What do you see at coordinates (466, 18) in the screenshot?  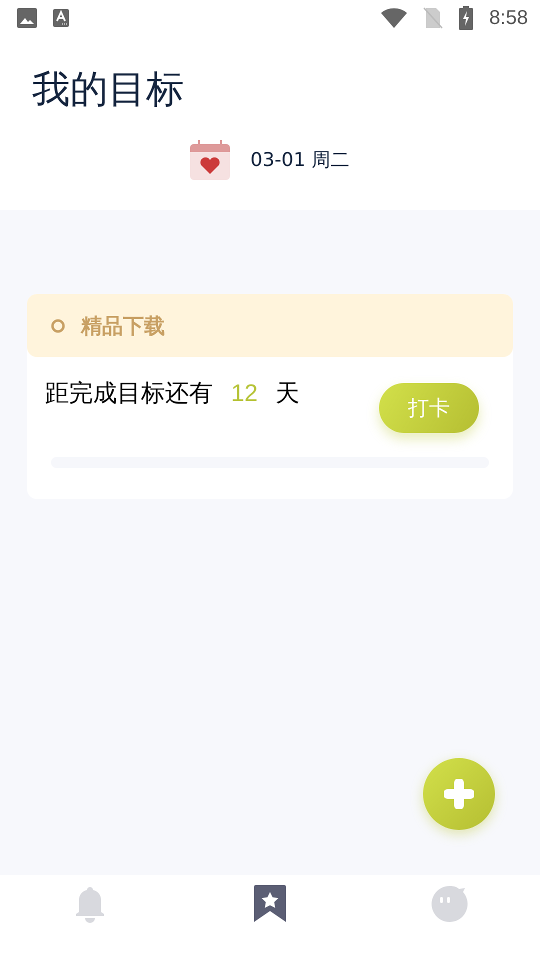 I see `battery-charging-icon` at bounding box center [466, 18].